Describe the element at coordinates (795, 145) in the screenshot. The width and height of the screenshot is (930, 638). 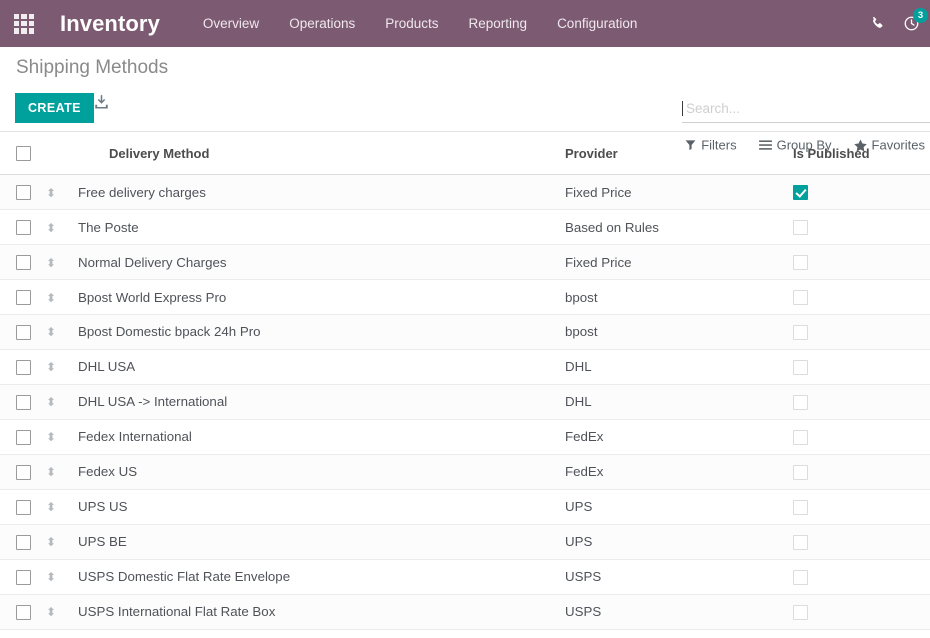
I see `group-by-button: Group By` at that location.